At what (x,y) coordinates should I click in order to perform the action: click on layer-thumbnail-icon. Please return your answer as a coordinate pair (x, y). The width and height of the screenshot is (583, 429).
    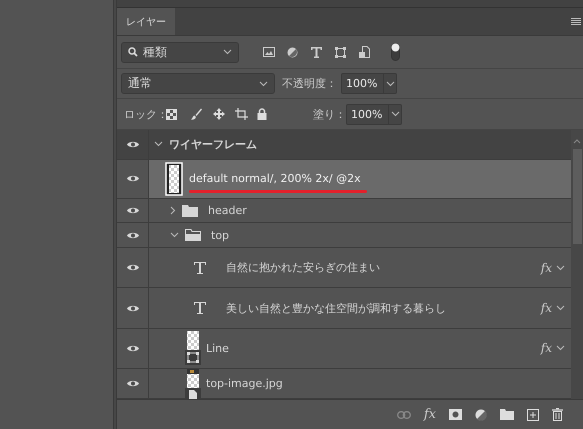
    Looking at the image, I should click on (174, 179).